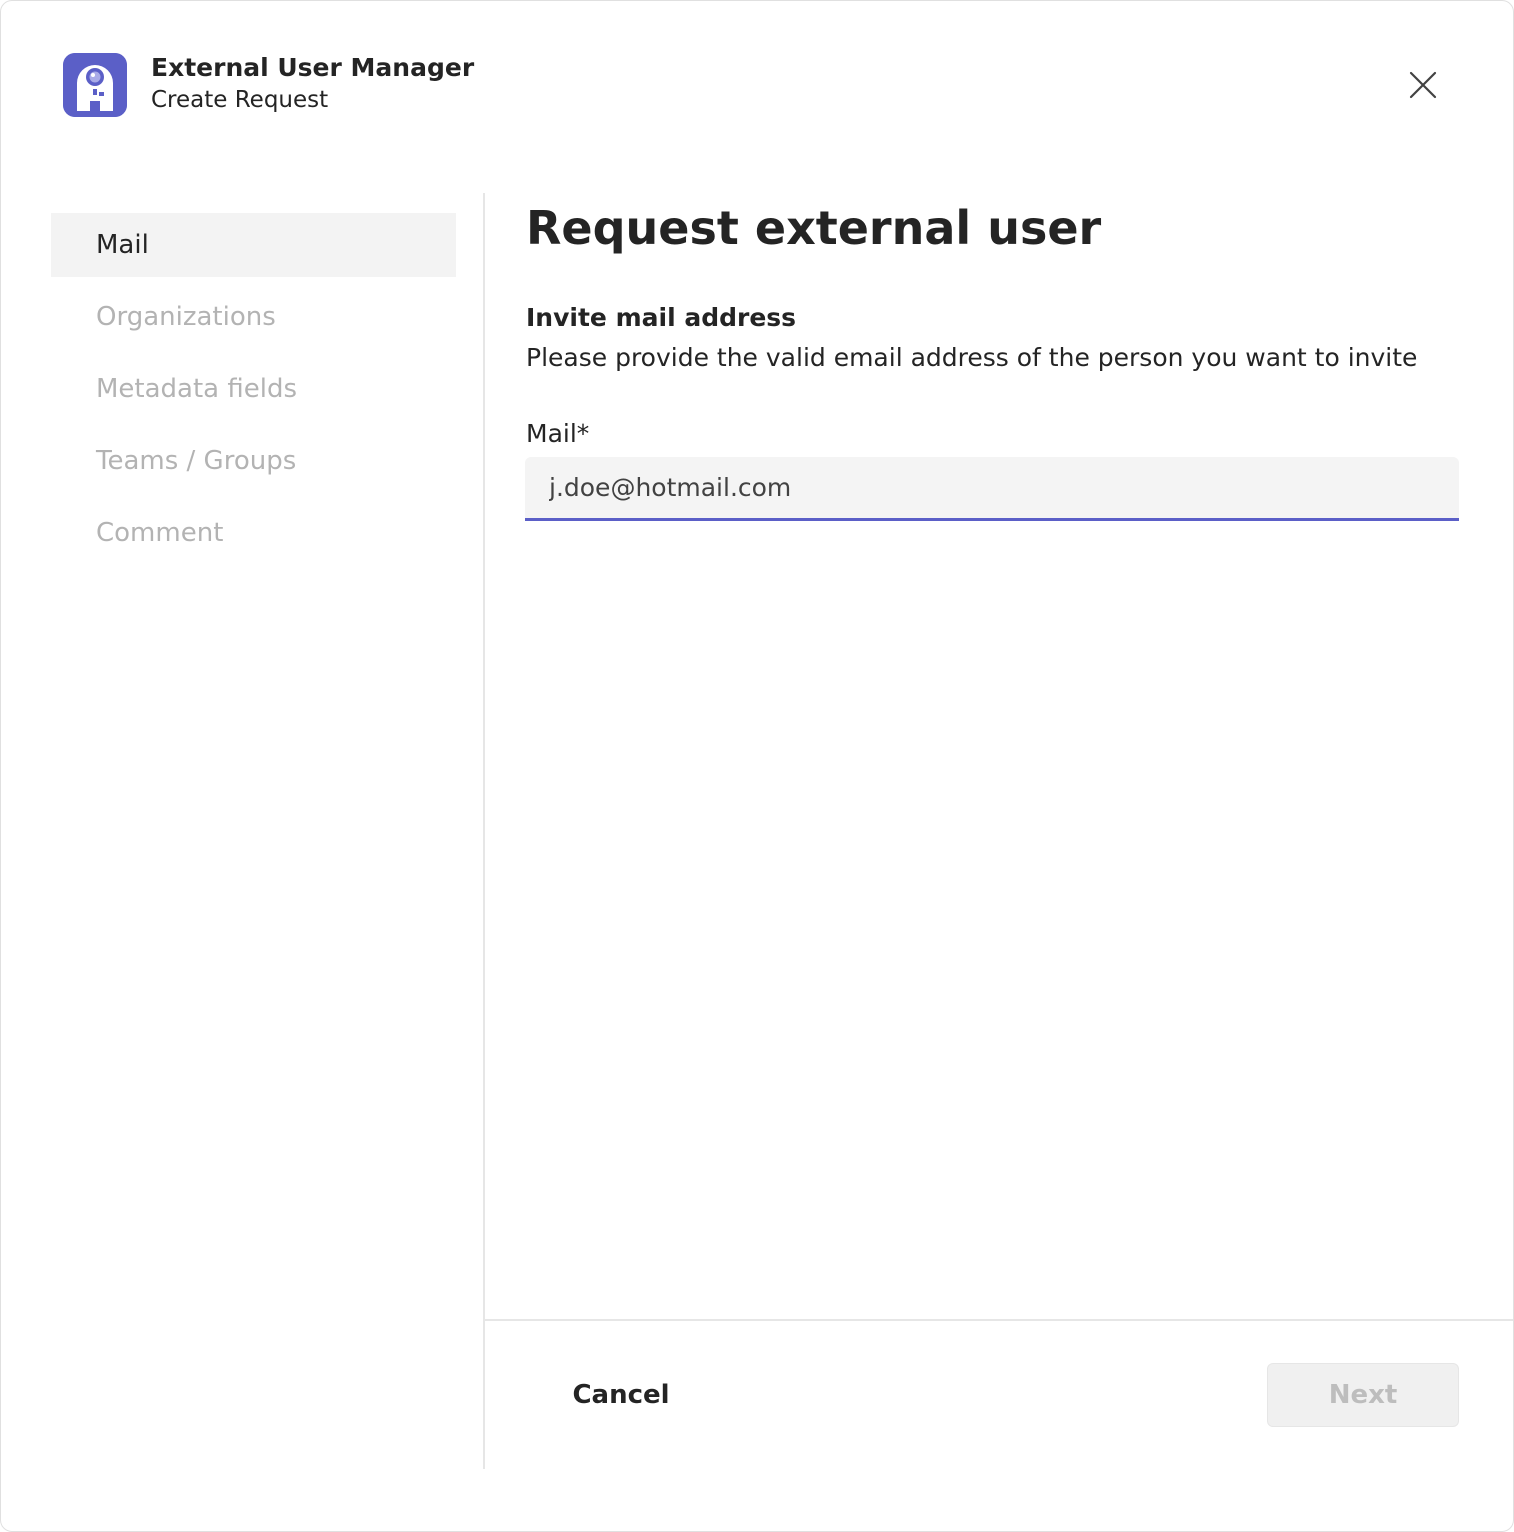  Describe the element at coordinates (621, 1395) in the screenshot. I see `cancel-button: Cancel` at that location.